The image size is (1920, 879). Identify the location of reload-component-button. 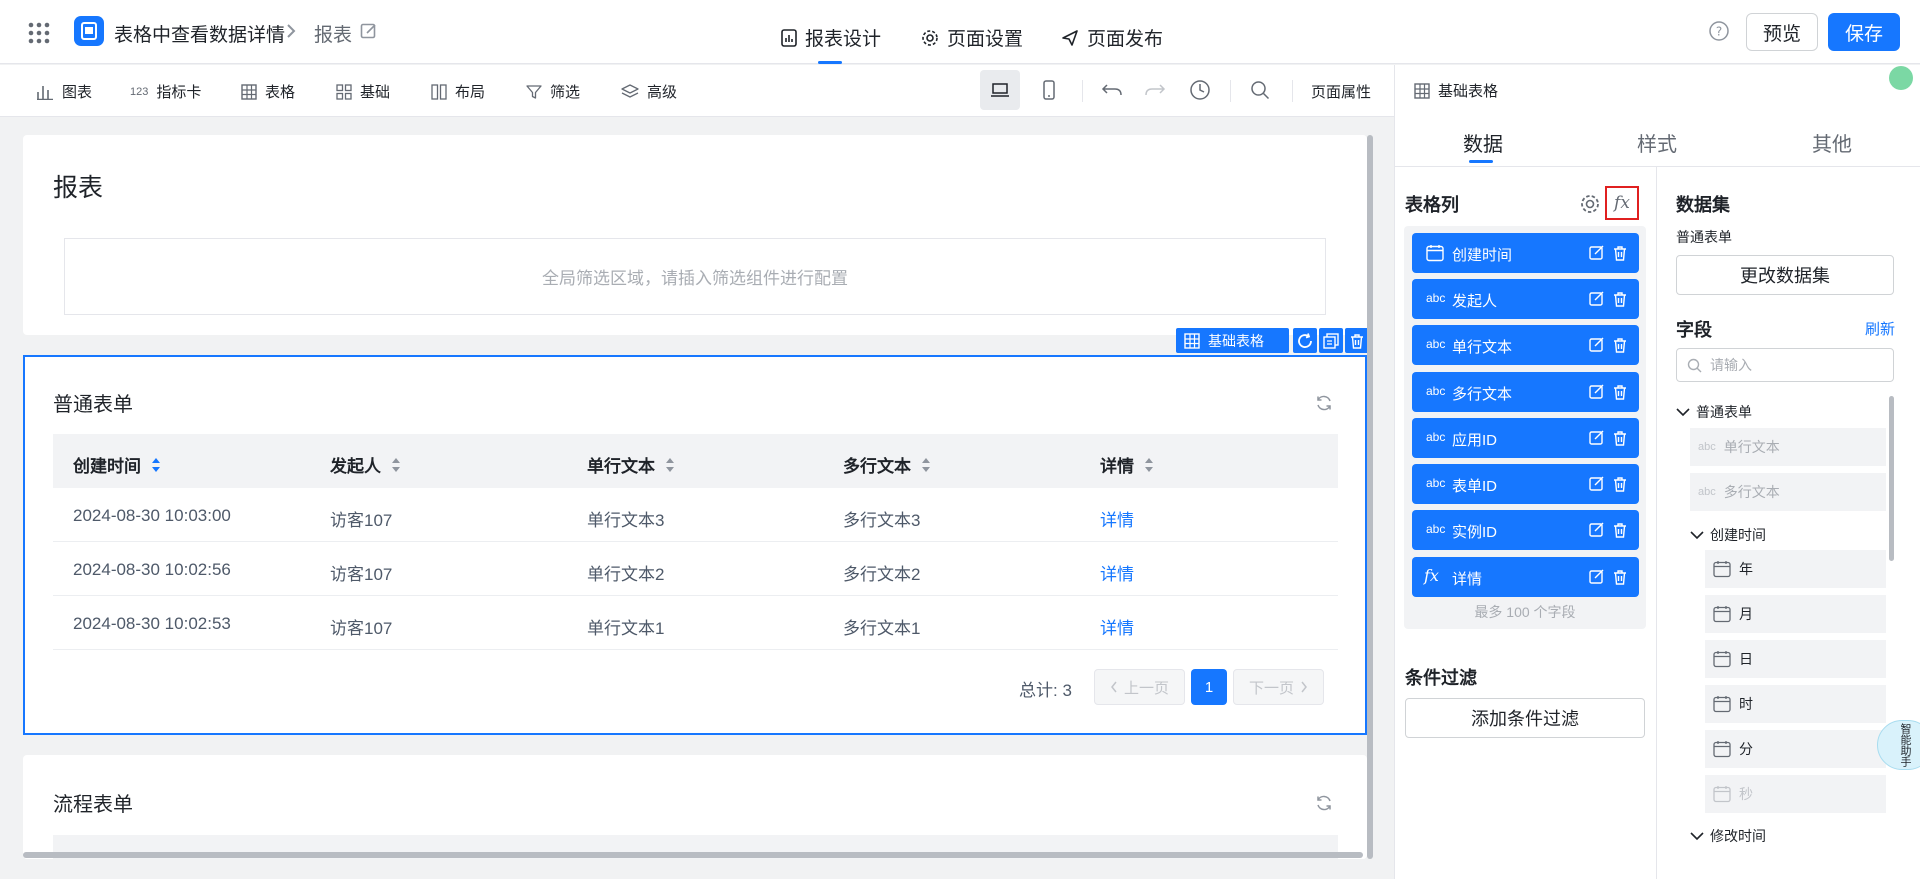
(1305, 340).